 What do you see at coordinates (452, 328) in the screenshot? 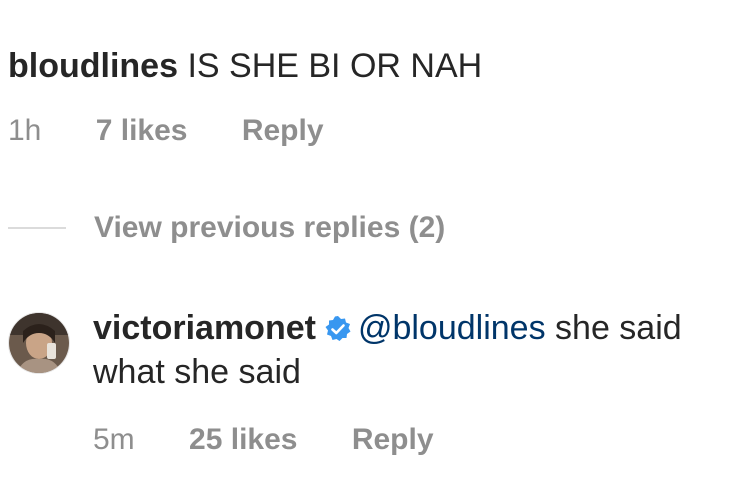
I see `reply-comment-mention: @bloudlines` at bounding box center [452, 328].